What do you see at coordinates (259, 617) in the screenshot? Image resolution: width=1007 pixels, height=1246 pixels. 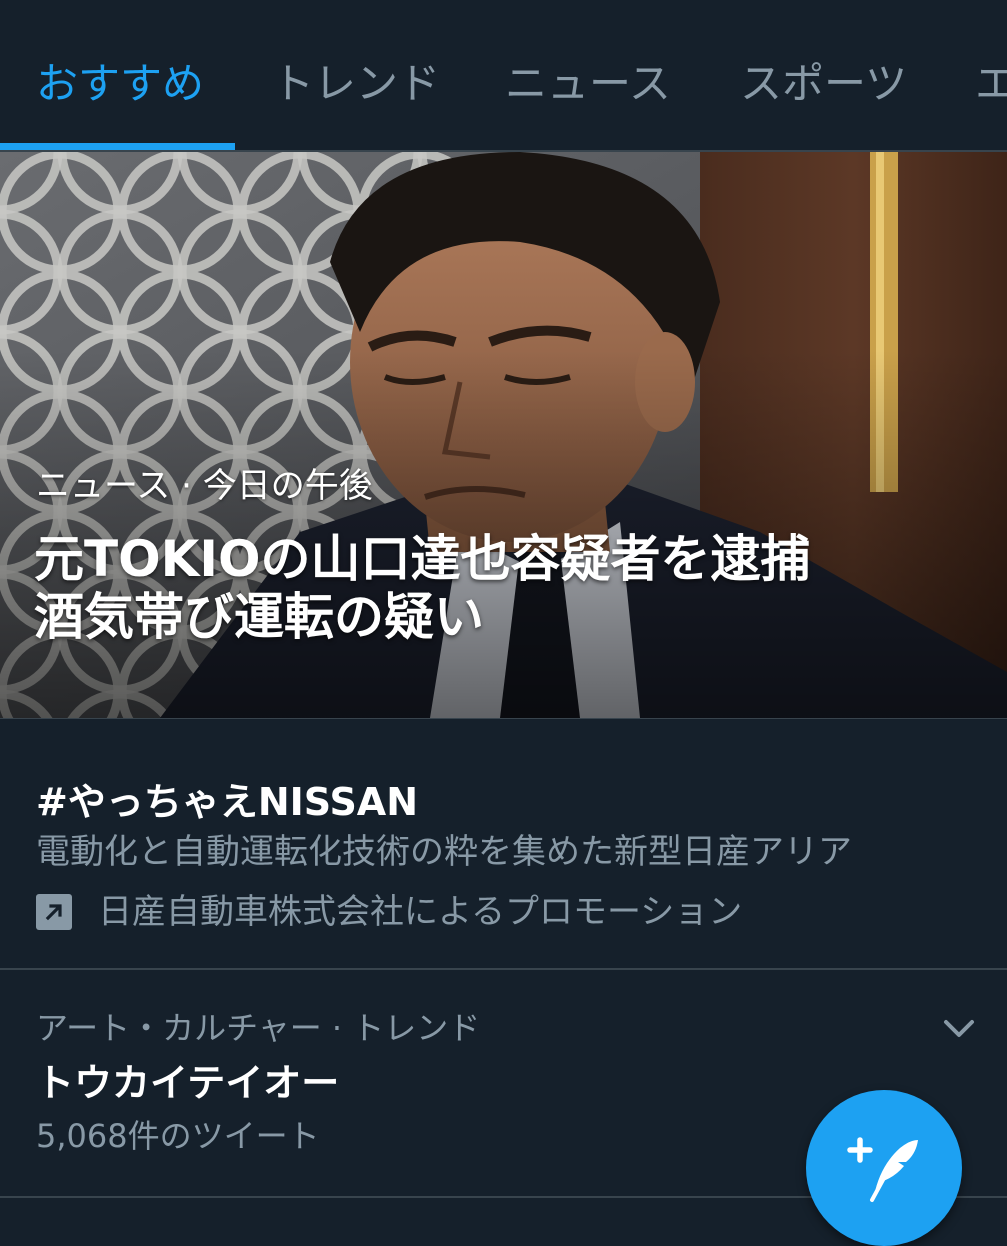 I see `hero-headline-line: 酒気帯び運転の疑い` at bounding box center [259, 617].